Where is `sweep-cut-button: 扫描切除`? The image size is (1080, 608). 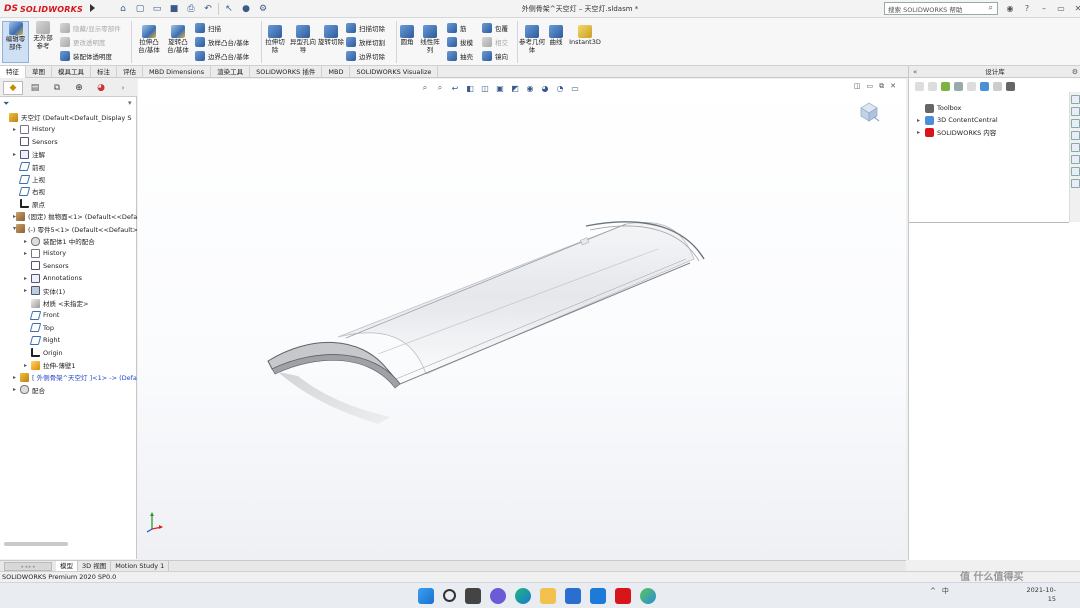
sweep-cut-button: 扫描切除 is located at coordinates (365, 28).